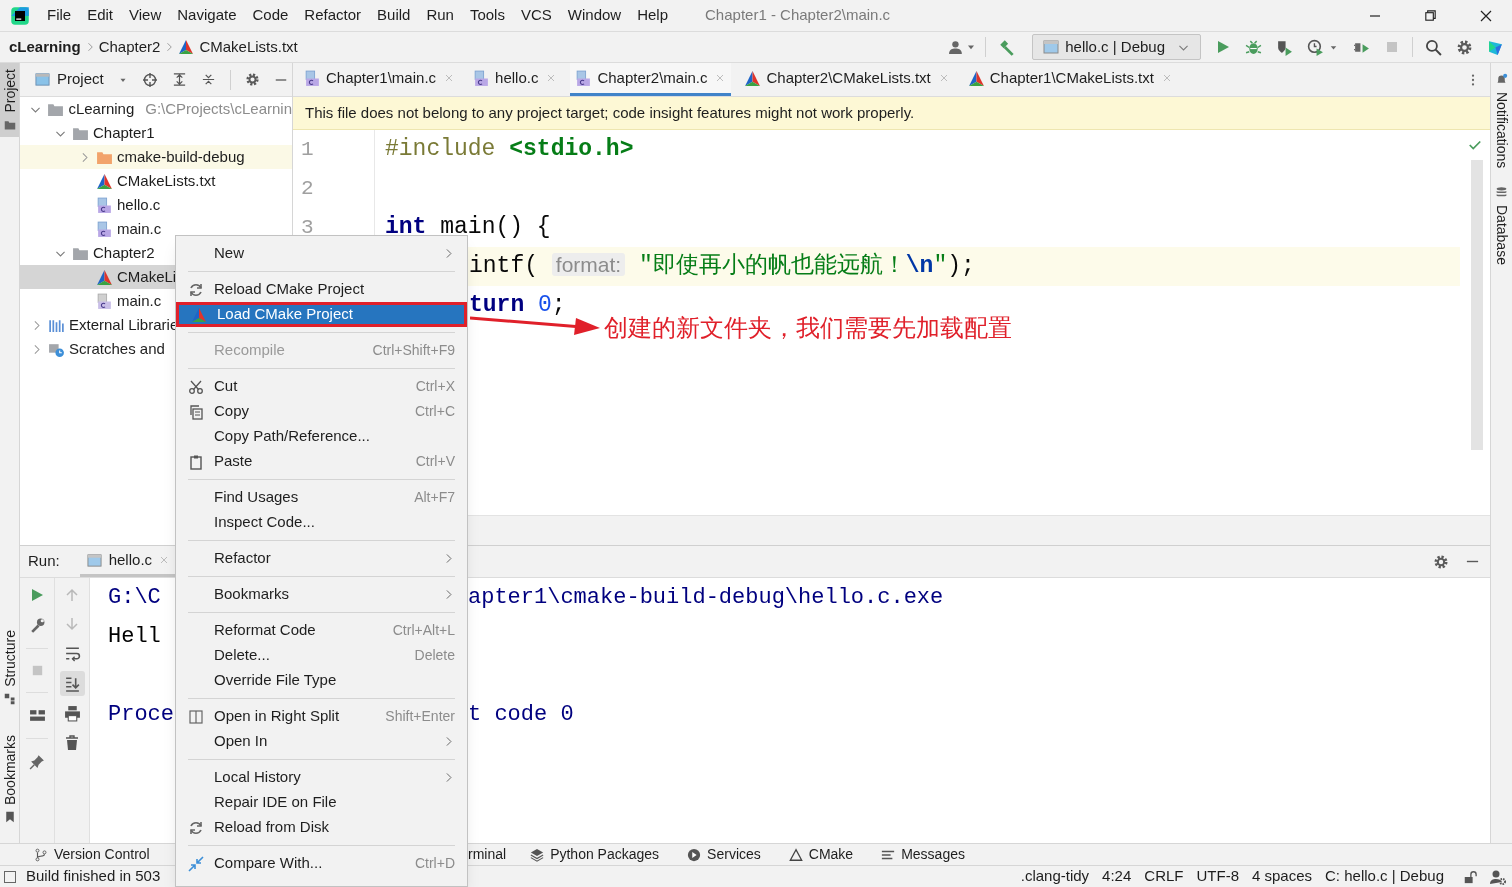 This screenshot has width=1512, height=887. Describe the element at coordinates (321, 314) in the screenshot. I see `menu-item: Load CMake Project` at that location.